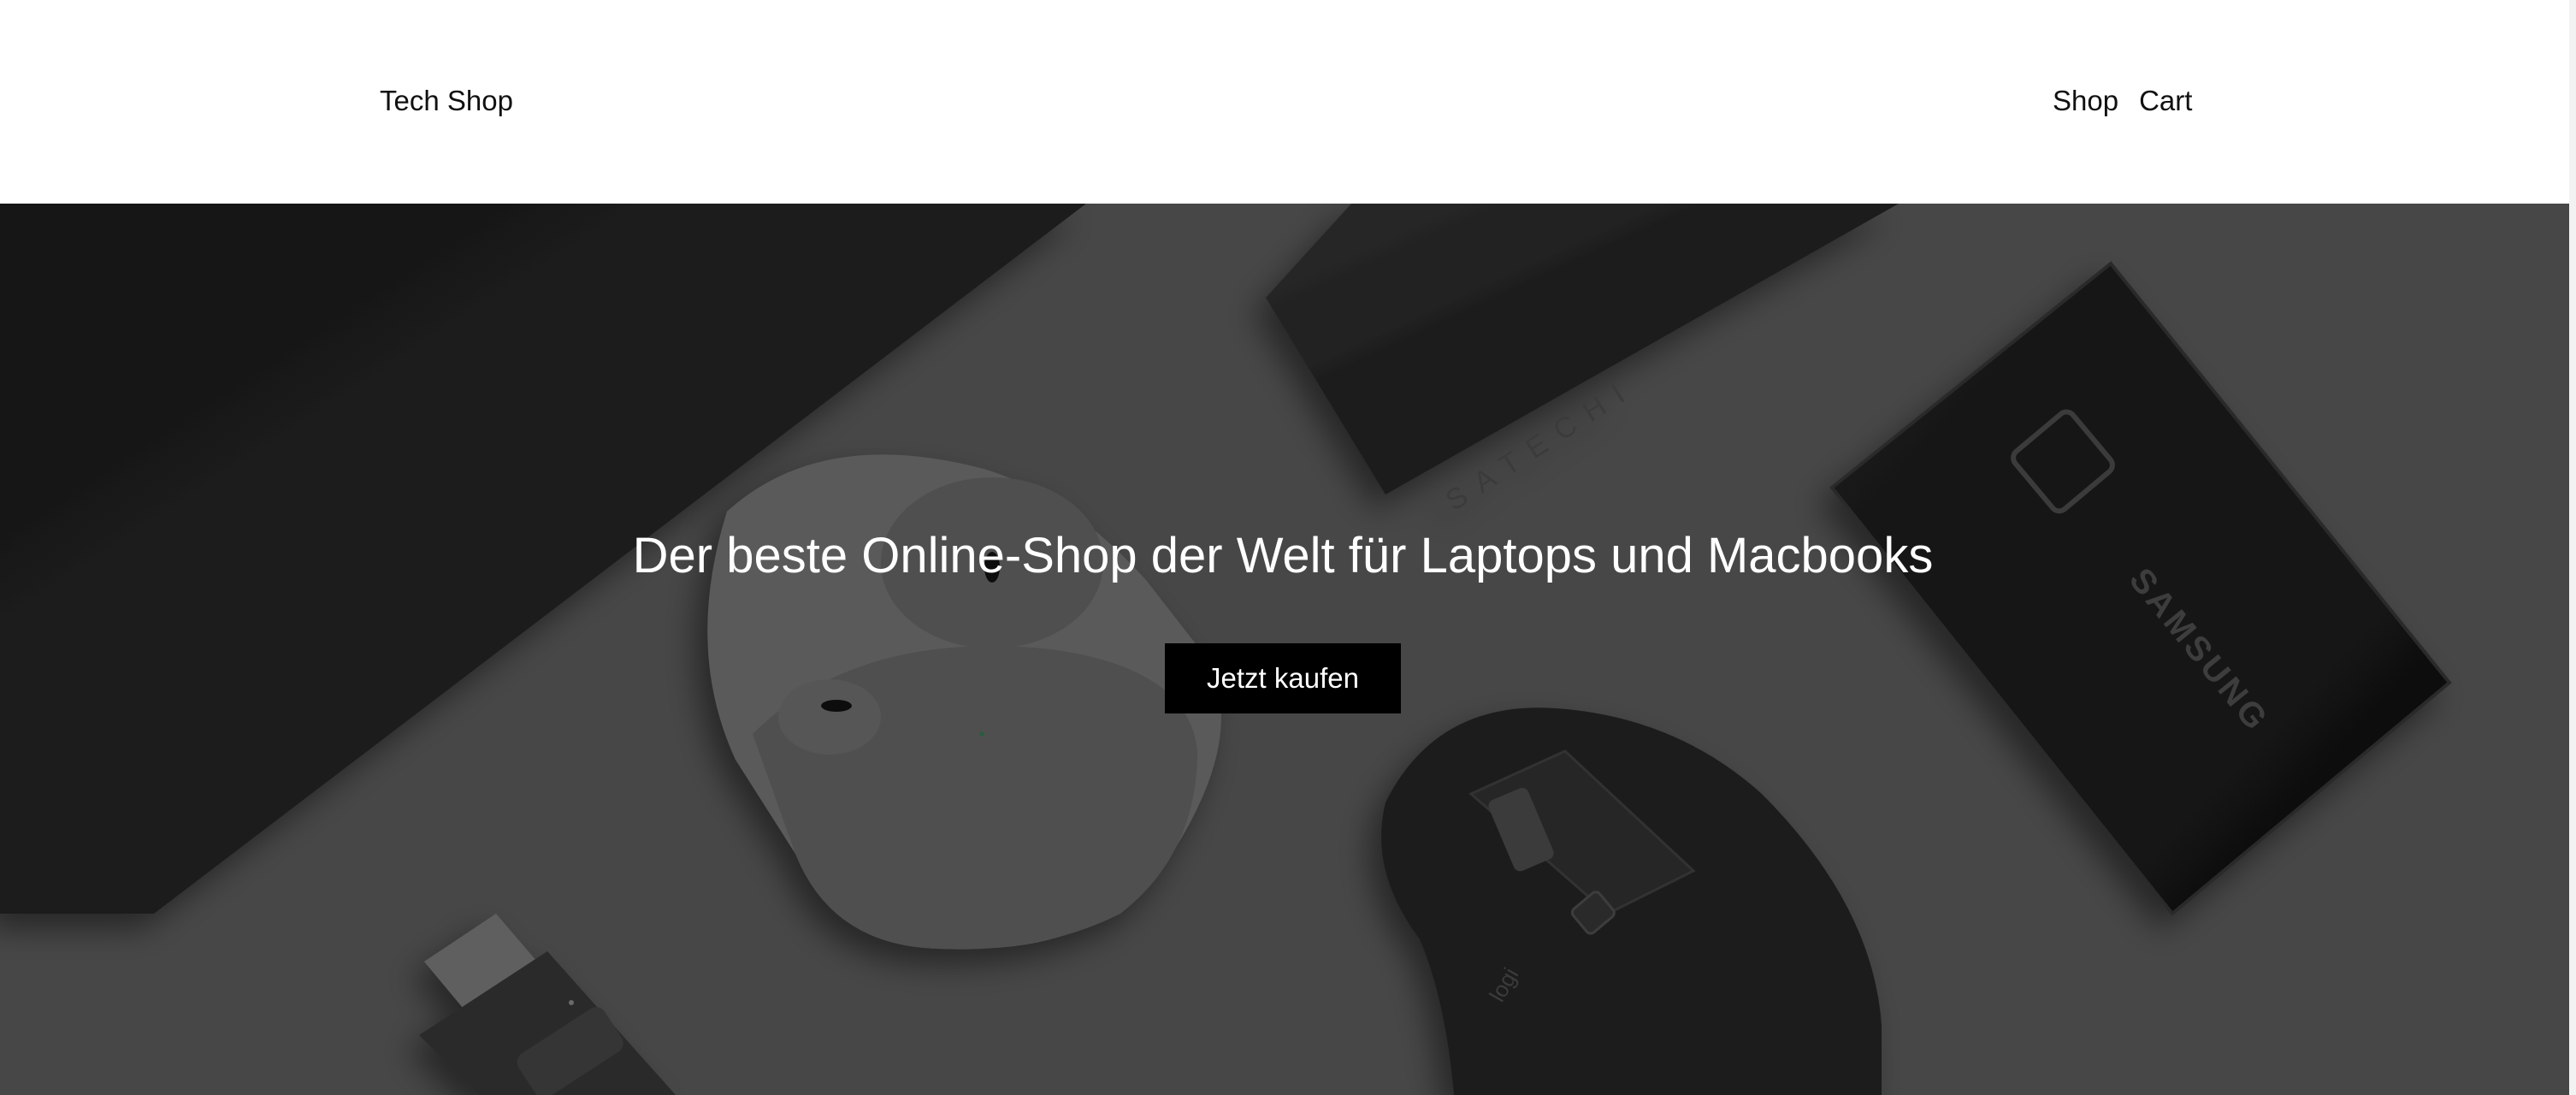 The image size is (2576, 1095). What do you see at coordinates (2165, 101) in the screenshot?
I see `nav-link-cart: Cart` at bounding box center [2165, 101].